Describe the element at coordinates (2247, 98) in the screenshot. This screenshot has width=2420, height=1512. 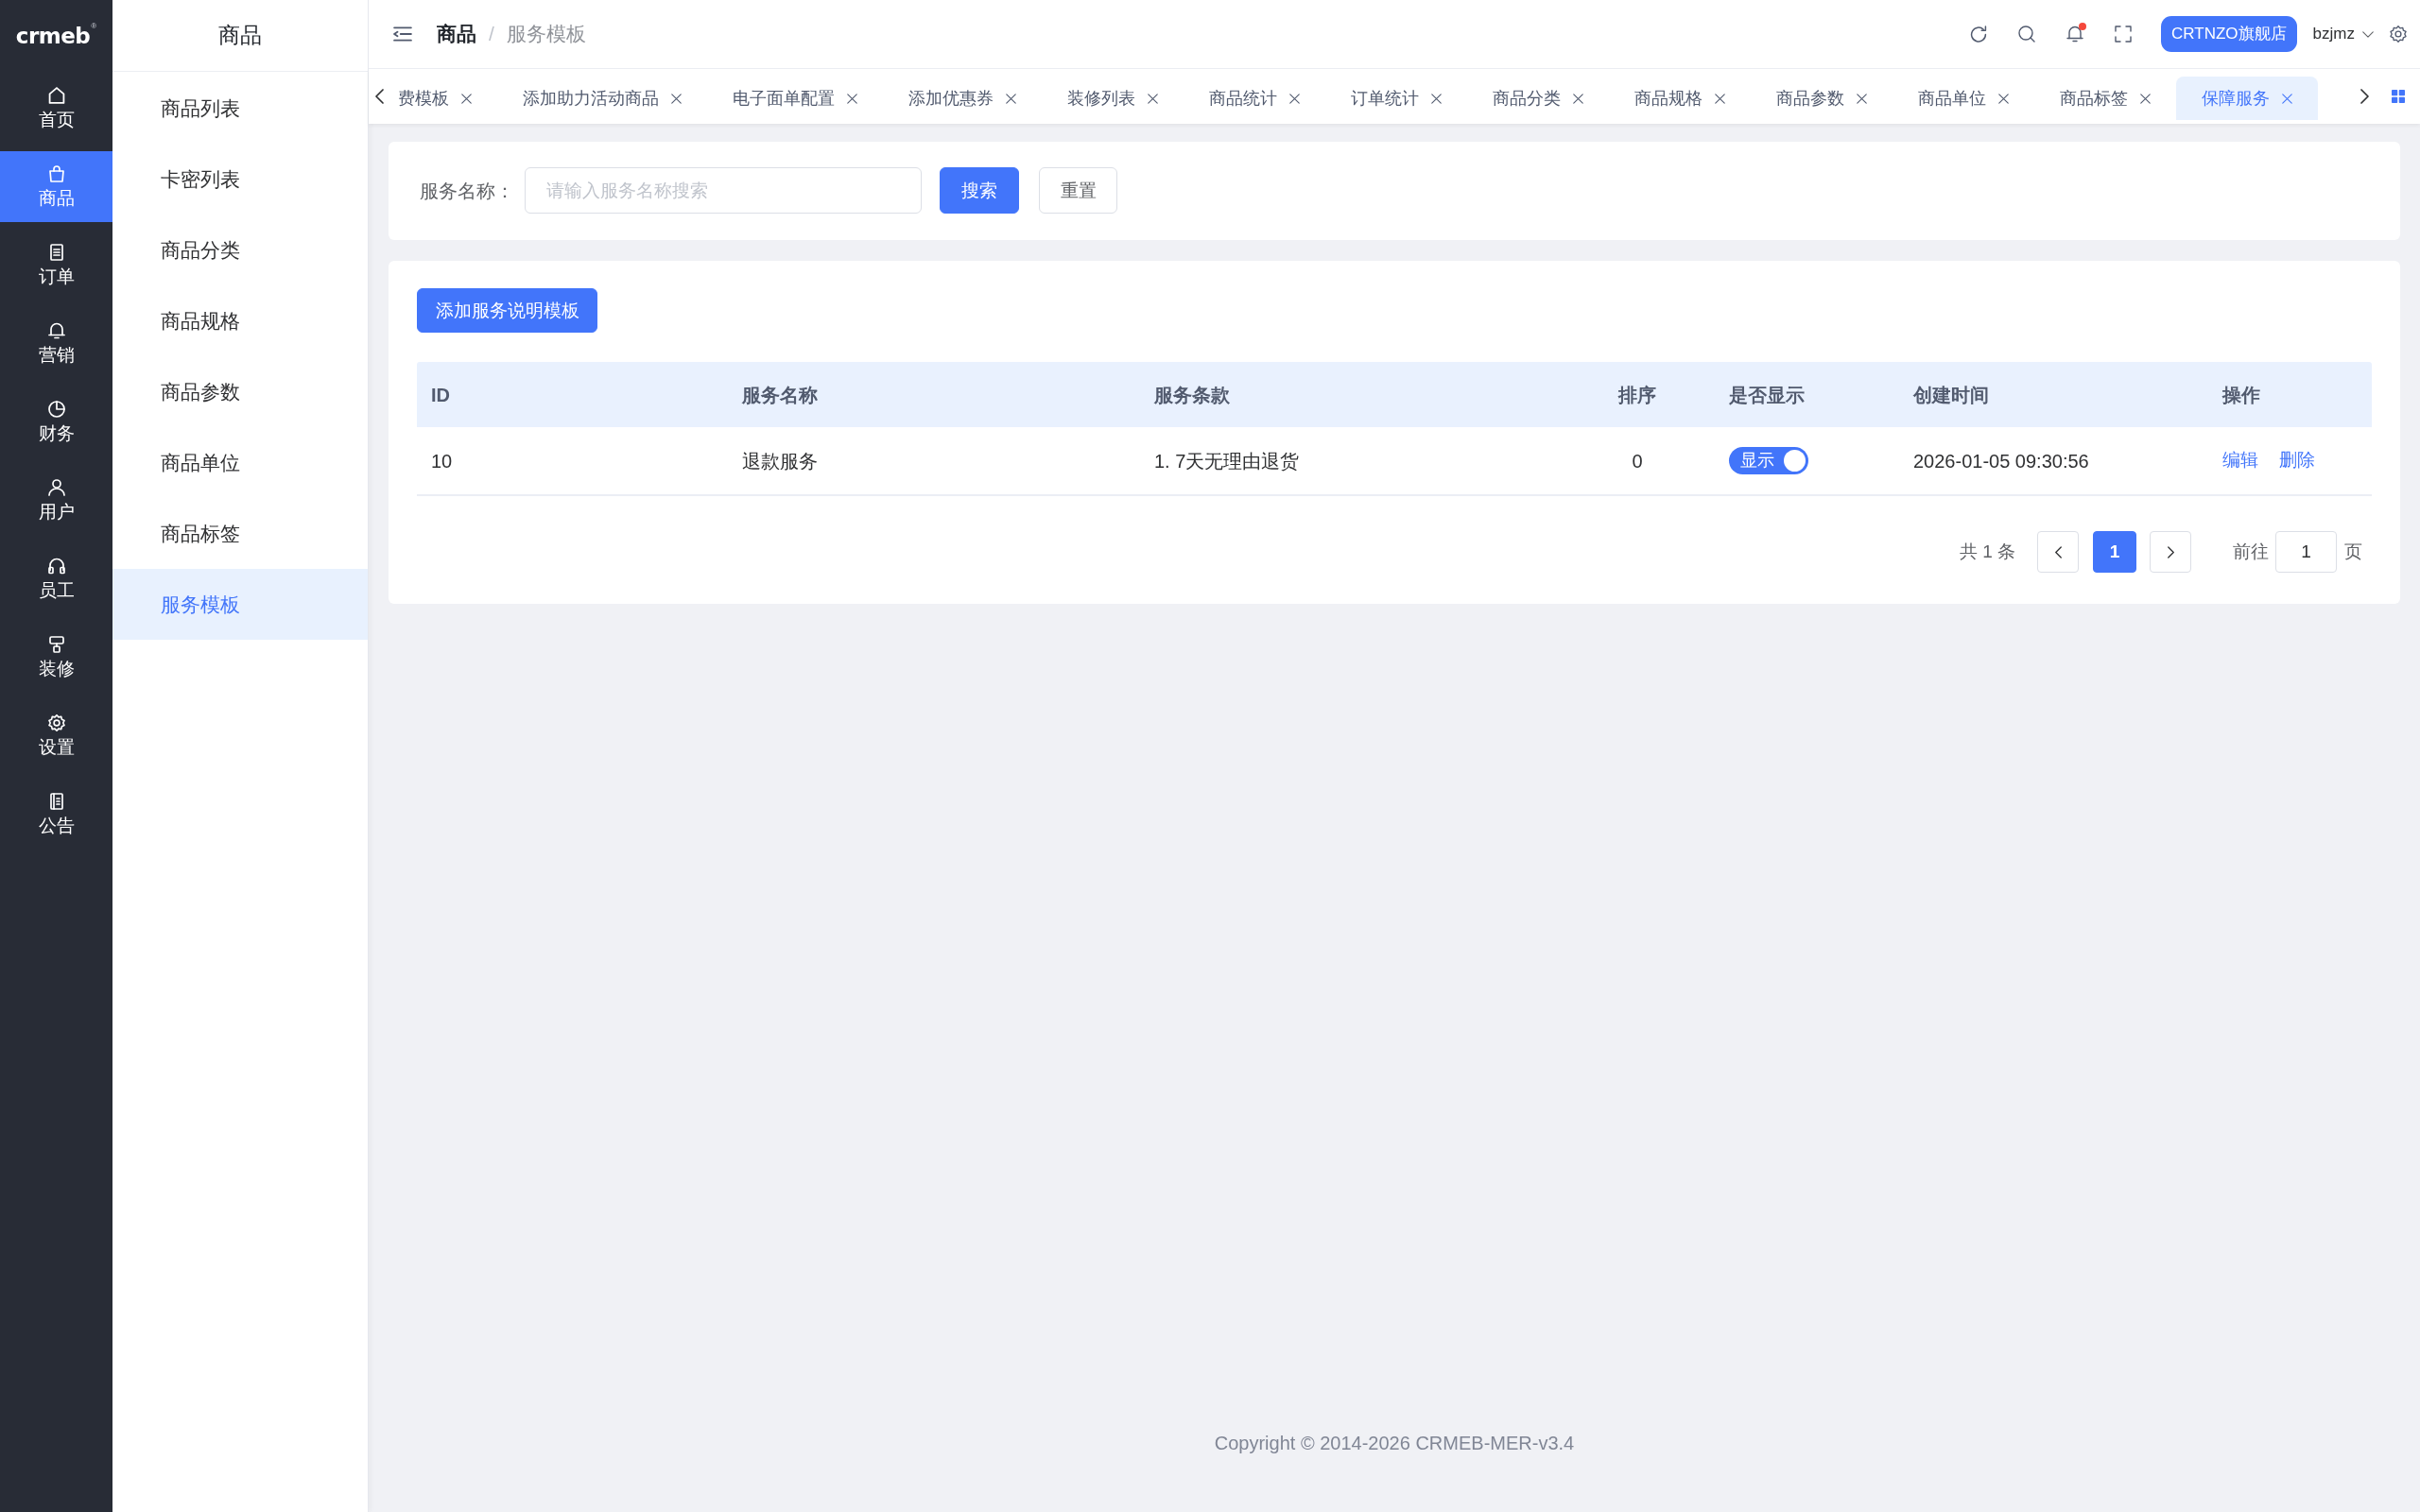
I see `tab: 保障服务` at that location.